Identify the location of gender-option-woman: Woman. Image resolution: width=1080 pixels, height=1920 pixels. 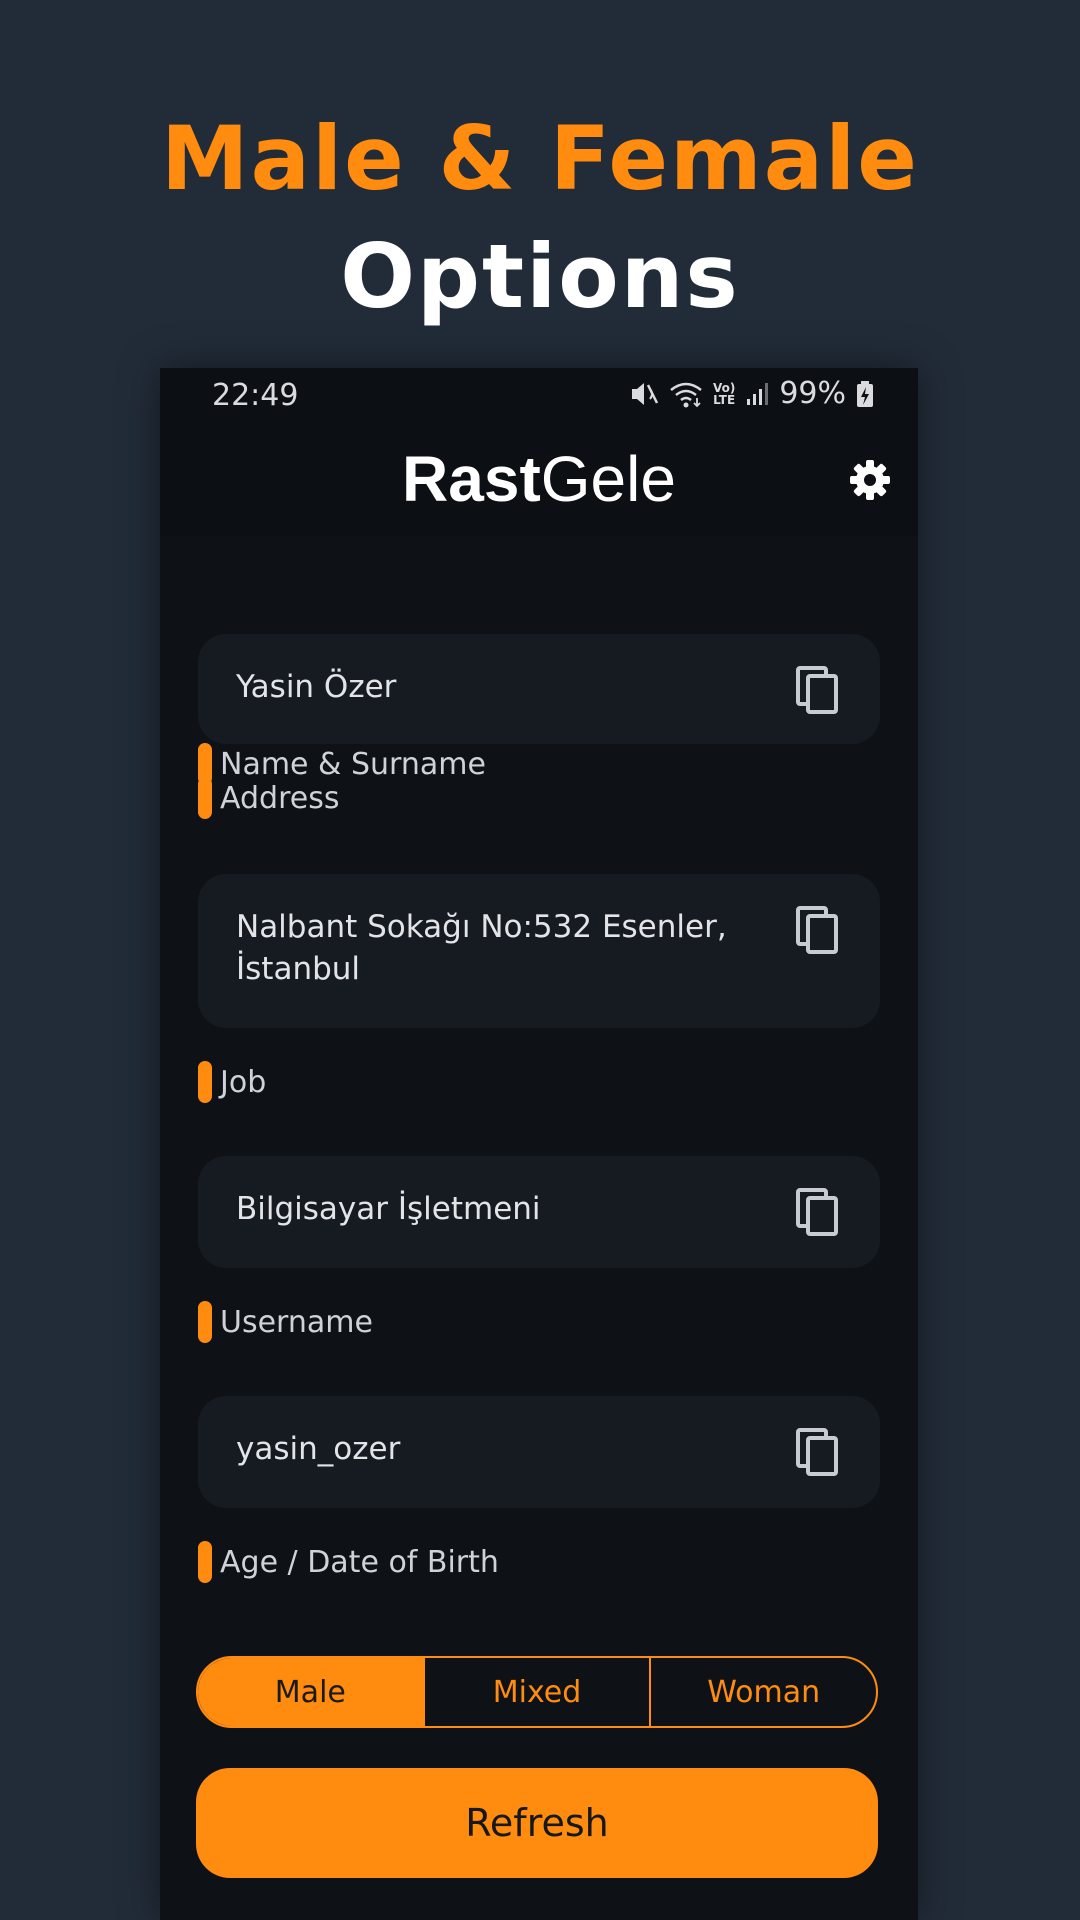
(762, 1692).